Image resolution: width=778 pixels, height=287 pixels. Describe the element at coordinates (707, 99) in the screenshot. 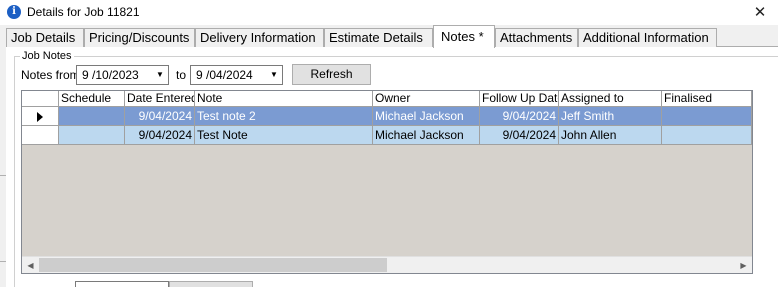

I see `column-header-finalised: Finalised` at that location.